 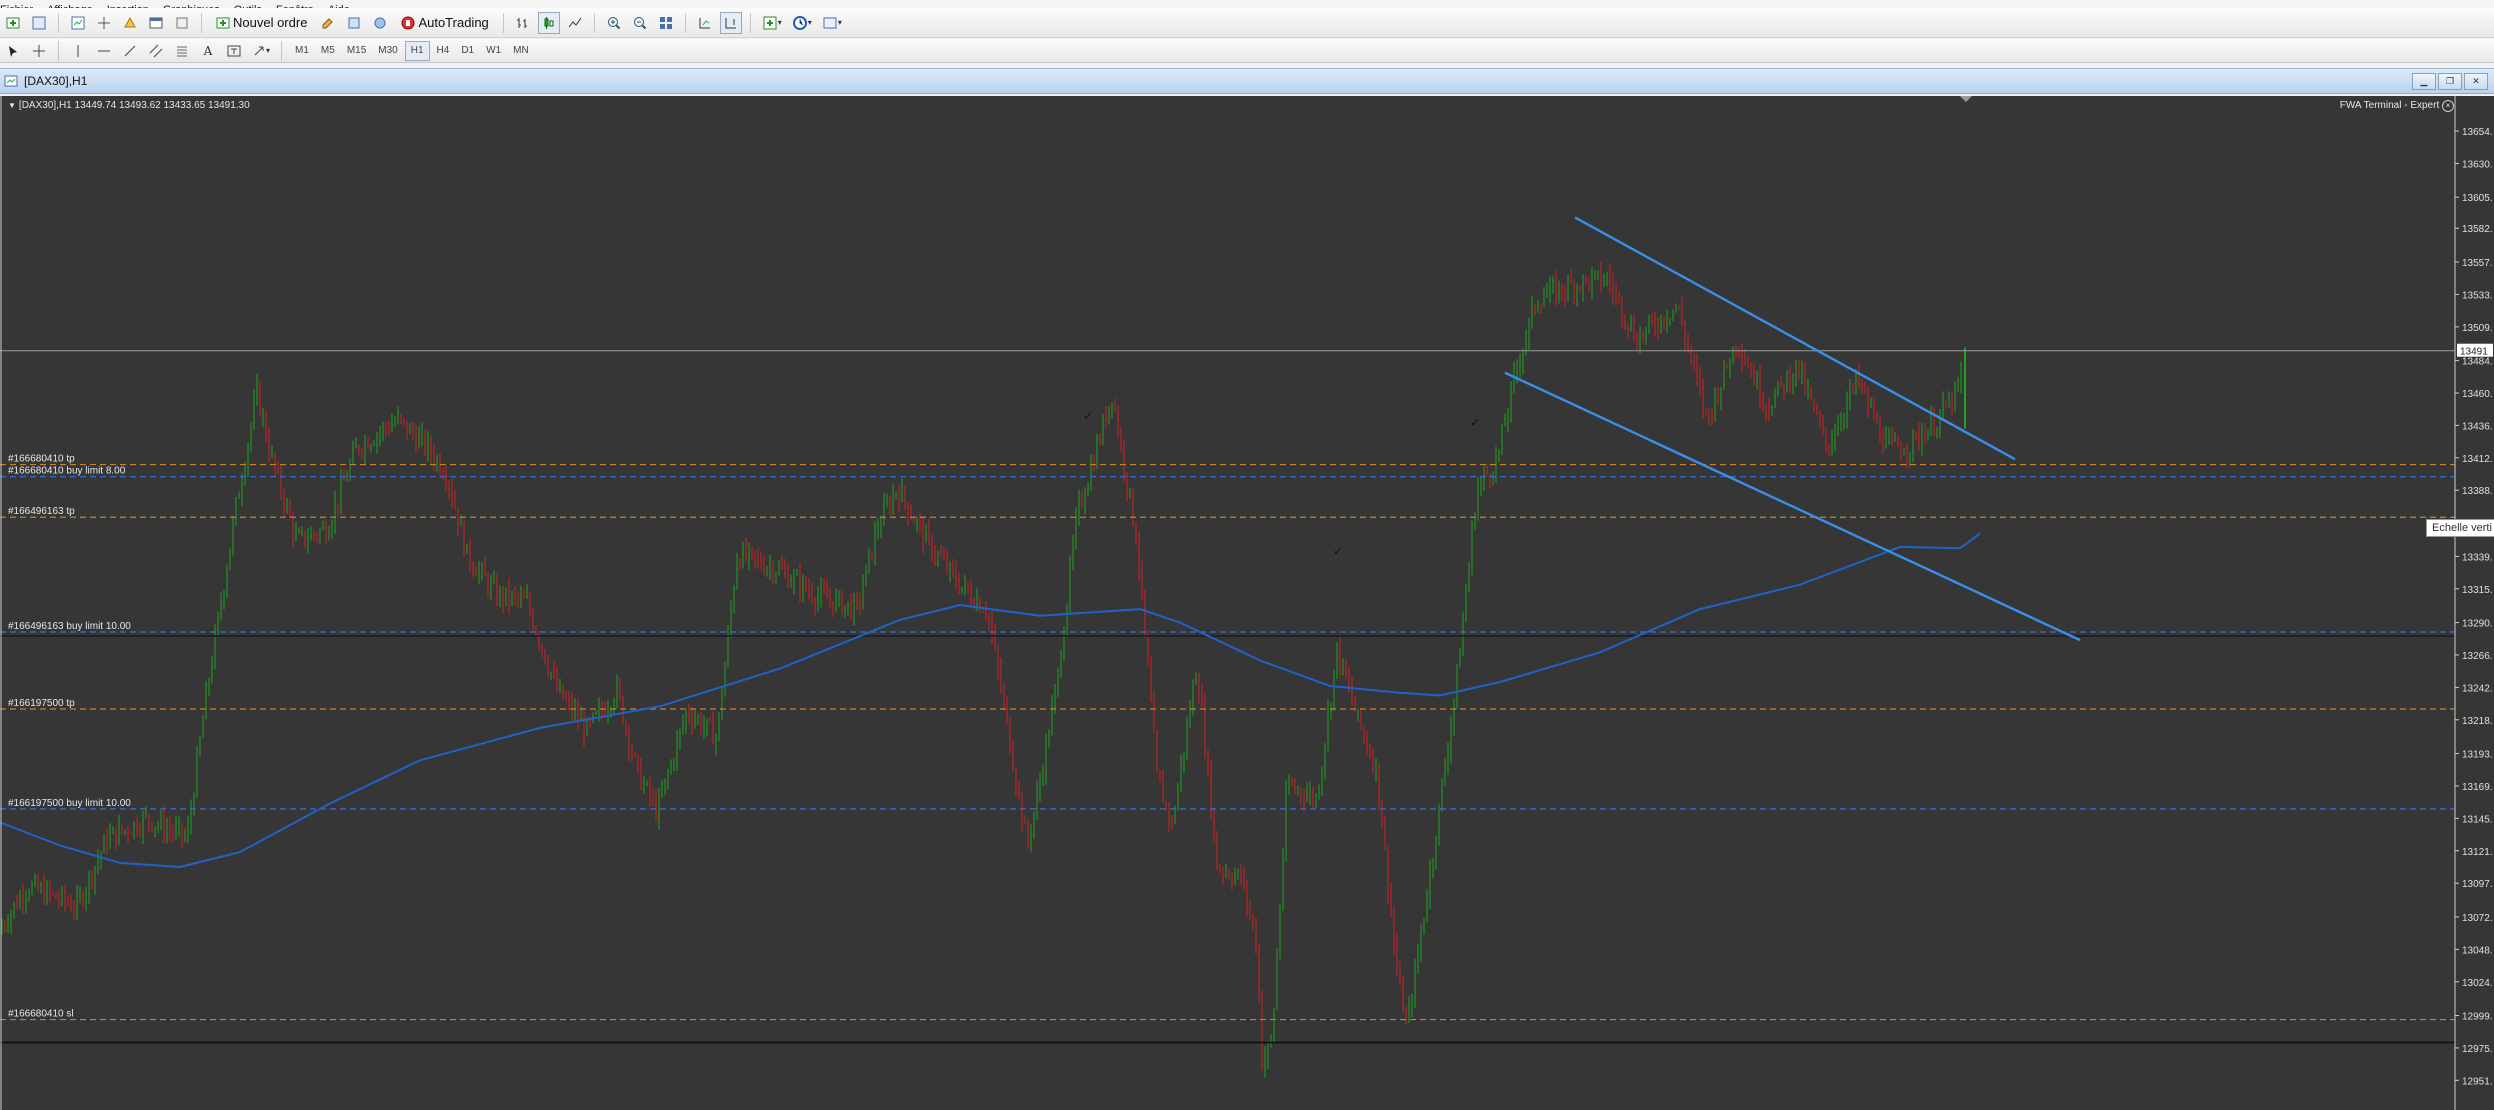 What do you see at coordinates (614, 23) in the screenshot?
I see `zoom-in-icon` at bounding box center [614, 23].